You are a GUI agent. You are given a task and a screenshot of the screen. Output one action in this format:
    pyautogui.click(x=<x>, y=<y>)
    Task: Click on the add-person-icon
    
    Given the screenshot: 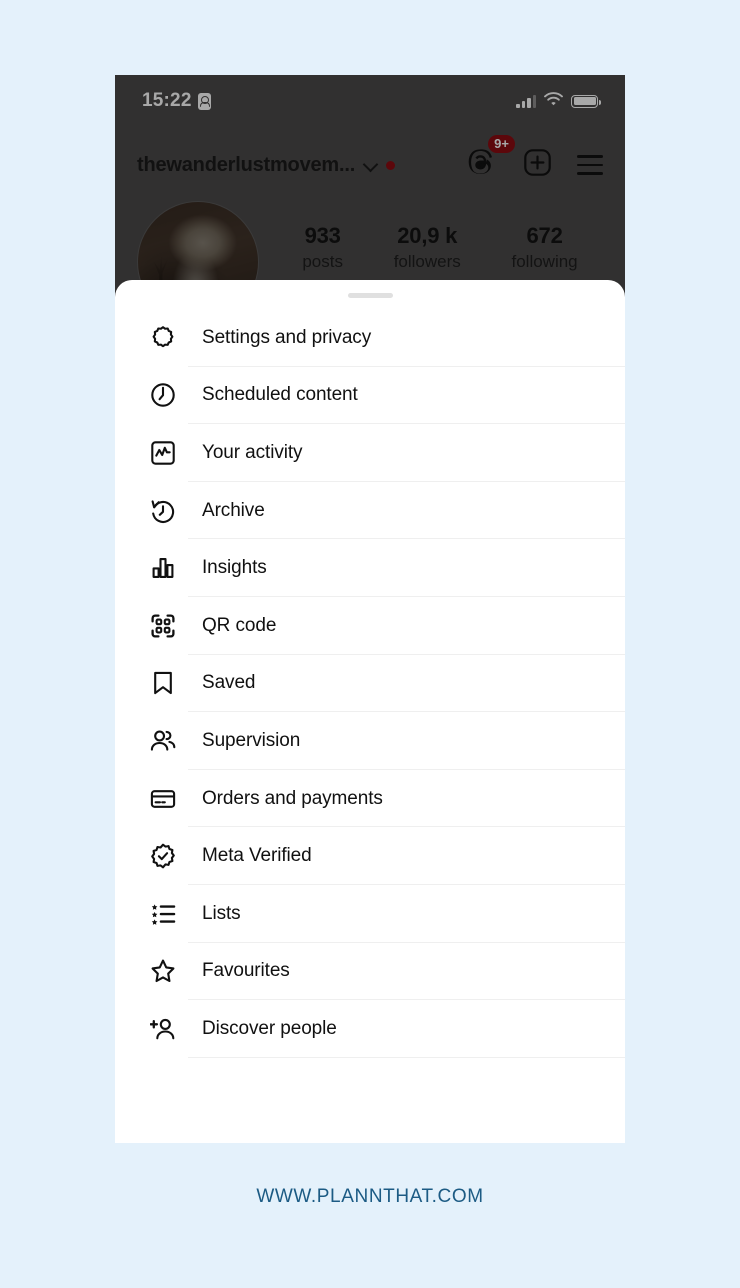 What is the action you would take?
    pyautogui.click(x=163, y=1029)
    